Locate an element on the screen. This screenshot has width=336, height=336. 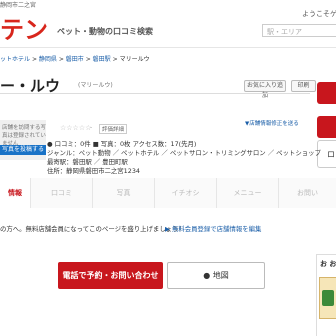
breadcrumb: ットホテル > 静岡県 > 磐田市 > 磐田駅 > マリールウ is located at coordinates (75, 58).